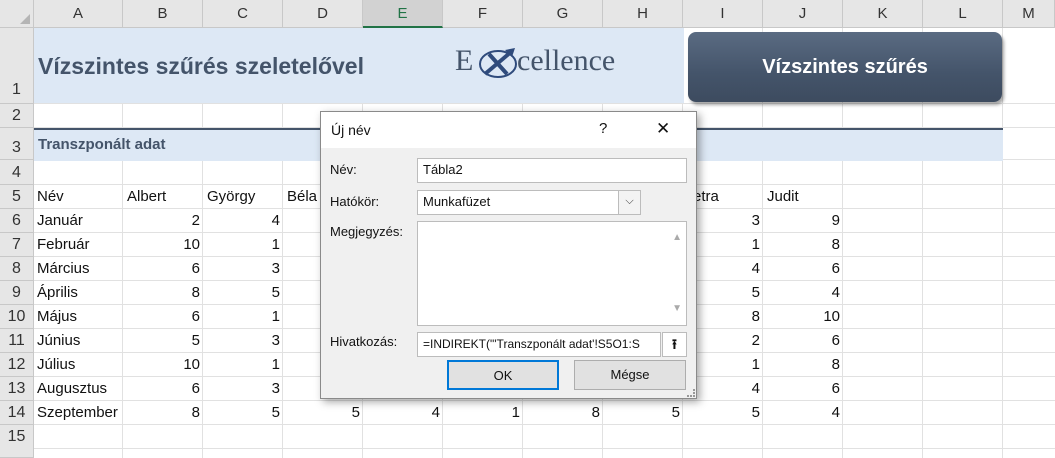 The image size is (1055, 458). Describe the element at coordinates (801, 317) in the screenshot. I see `judit-cell: 10` at that location.